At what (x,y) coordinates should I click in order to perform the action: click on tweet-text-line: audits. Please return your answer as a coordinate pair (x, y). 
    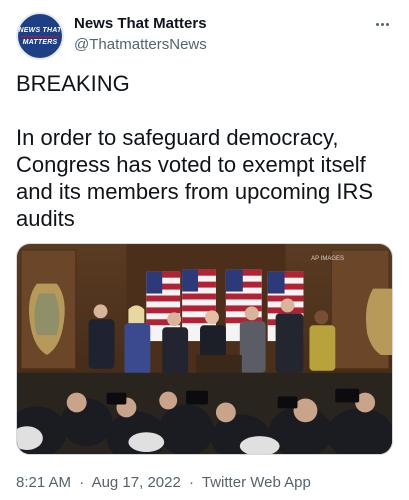
    Looking at the image, I should click on (45, 218).